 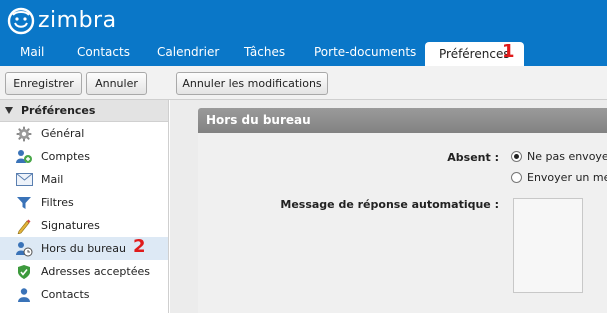 I want to click on tab-documents: Porte-documents, so click(x=365, y=53).